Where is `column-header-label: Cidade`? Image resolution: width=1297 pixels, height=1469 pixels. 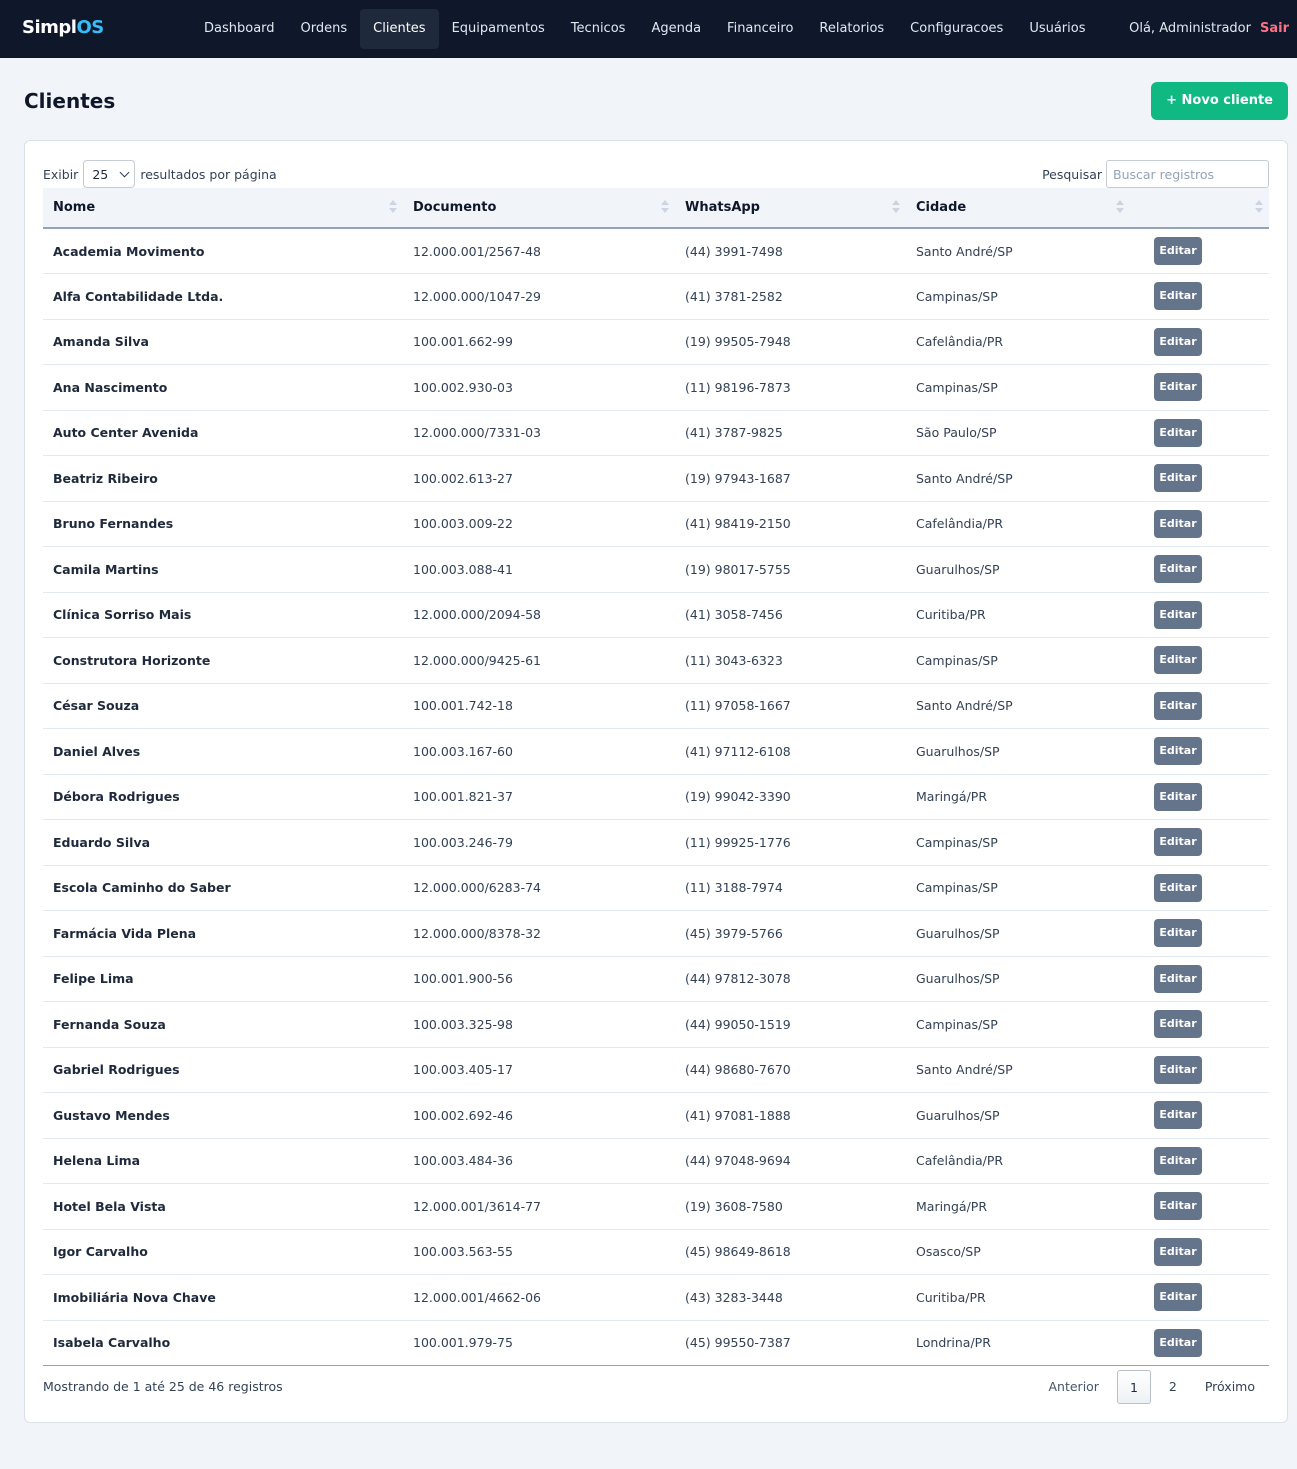 column-header-label: Cidade is located at coordinates (941, 207).